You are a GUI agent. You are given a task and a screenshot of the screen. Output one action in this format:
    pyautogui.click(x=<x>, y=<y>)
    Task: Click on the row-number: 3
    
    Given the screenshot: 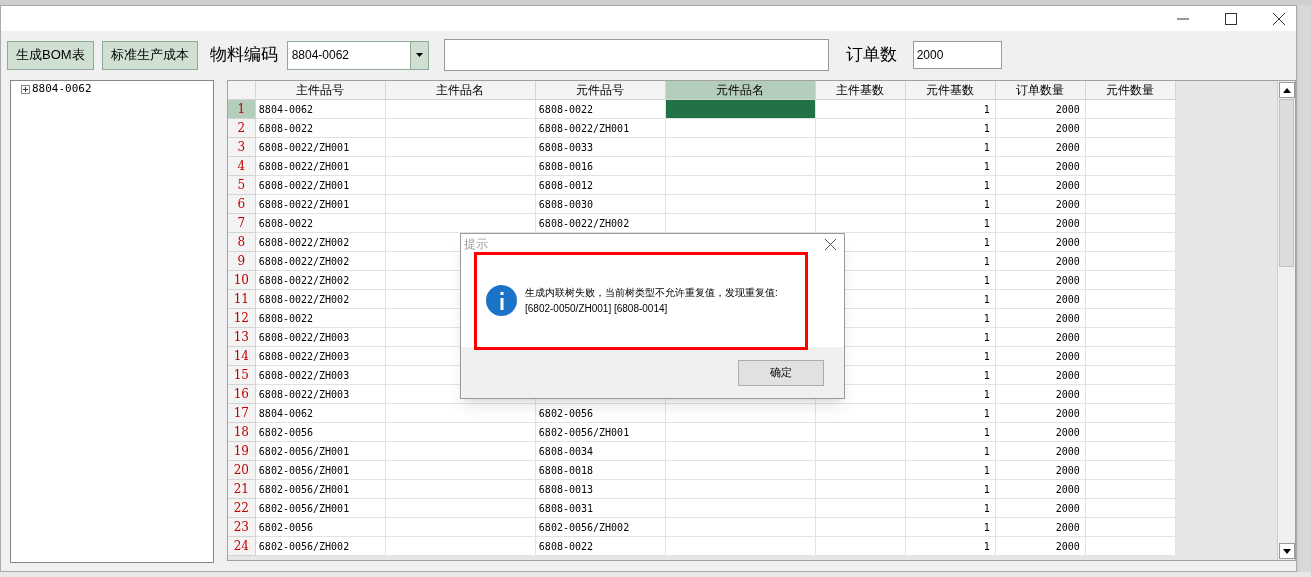 What is the action you would take?
    pyautogui.click(x=241, y=147)
    